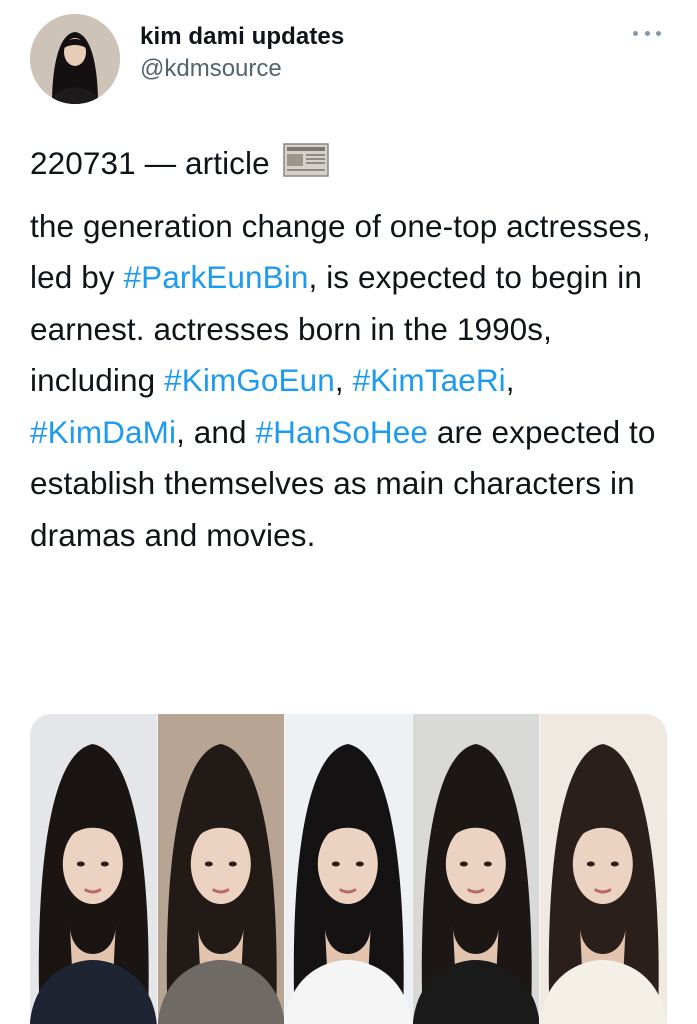 This screenshot has height=1024, width=697. Describe the element at coordinates (342, 432) in the screenshot. I see `hashtag-link: #HanSoHee` at that location.